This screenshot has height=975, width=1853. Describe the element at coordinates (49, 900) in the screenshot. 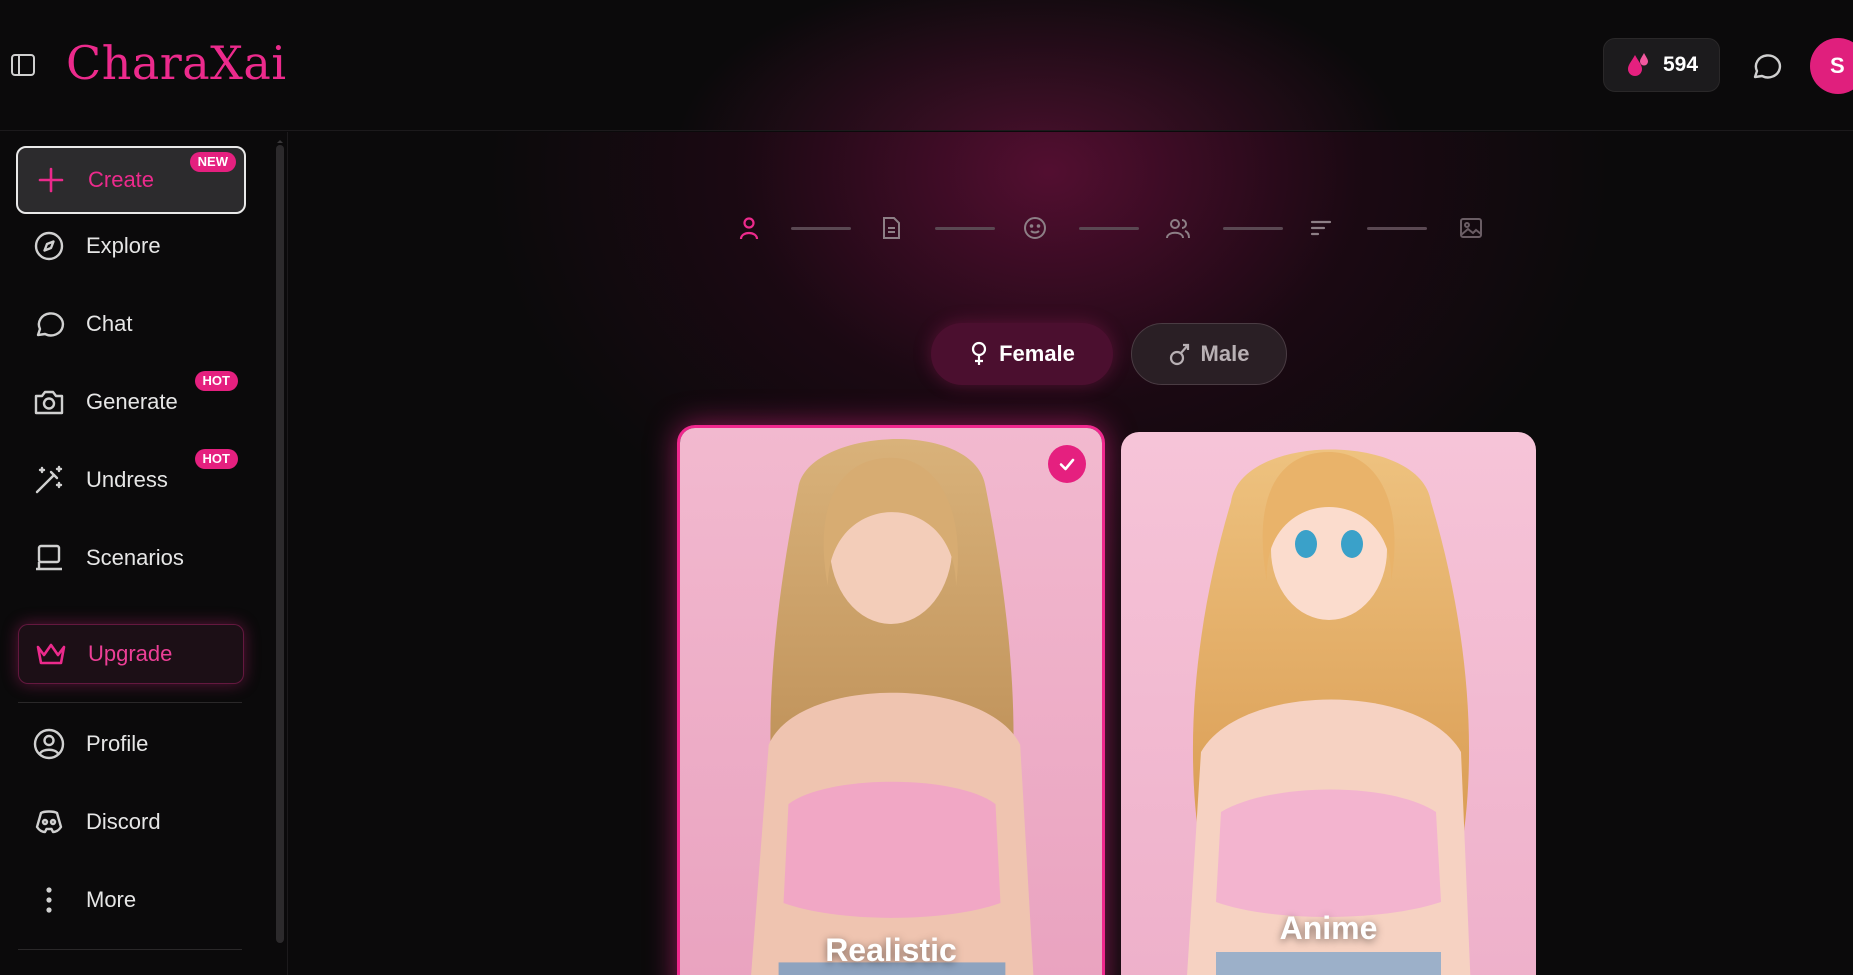

I see `more-vertical-icon` at that location.